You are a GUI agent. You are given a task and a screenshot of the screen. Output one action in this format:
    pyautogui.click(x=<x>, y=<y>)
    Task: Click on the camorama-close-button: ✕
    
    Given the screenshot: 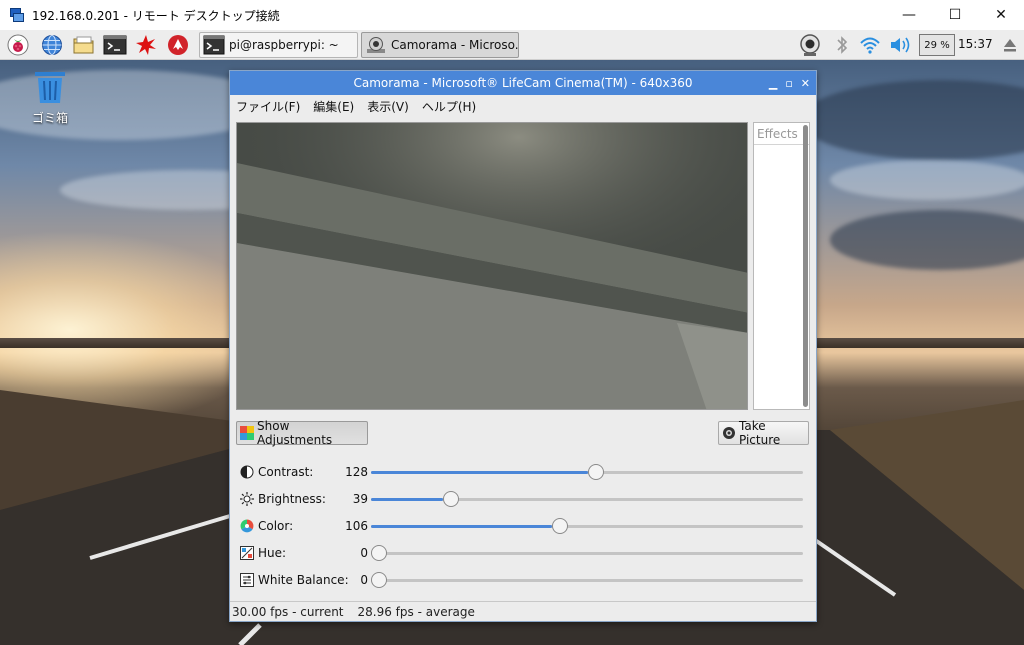 What is the action you would take?
    pyautogui.click(x=805, y=83)
    